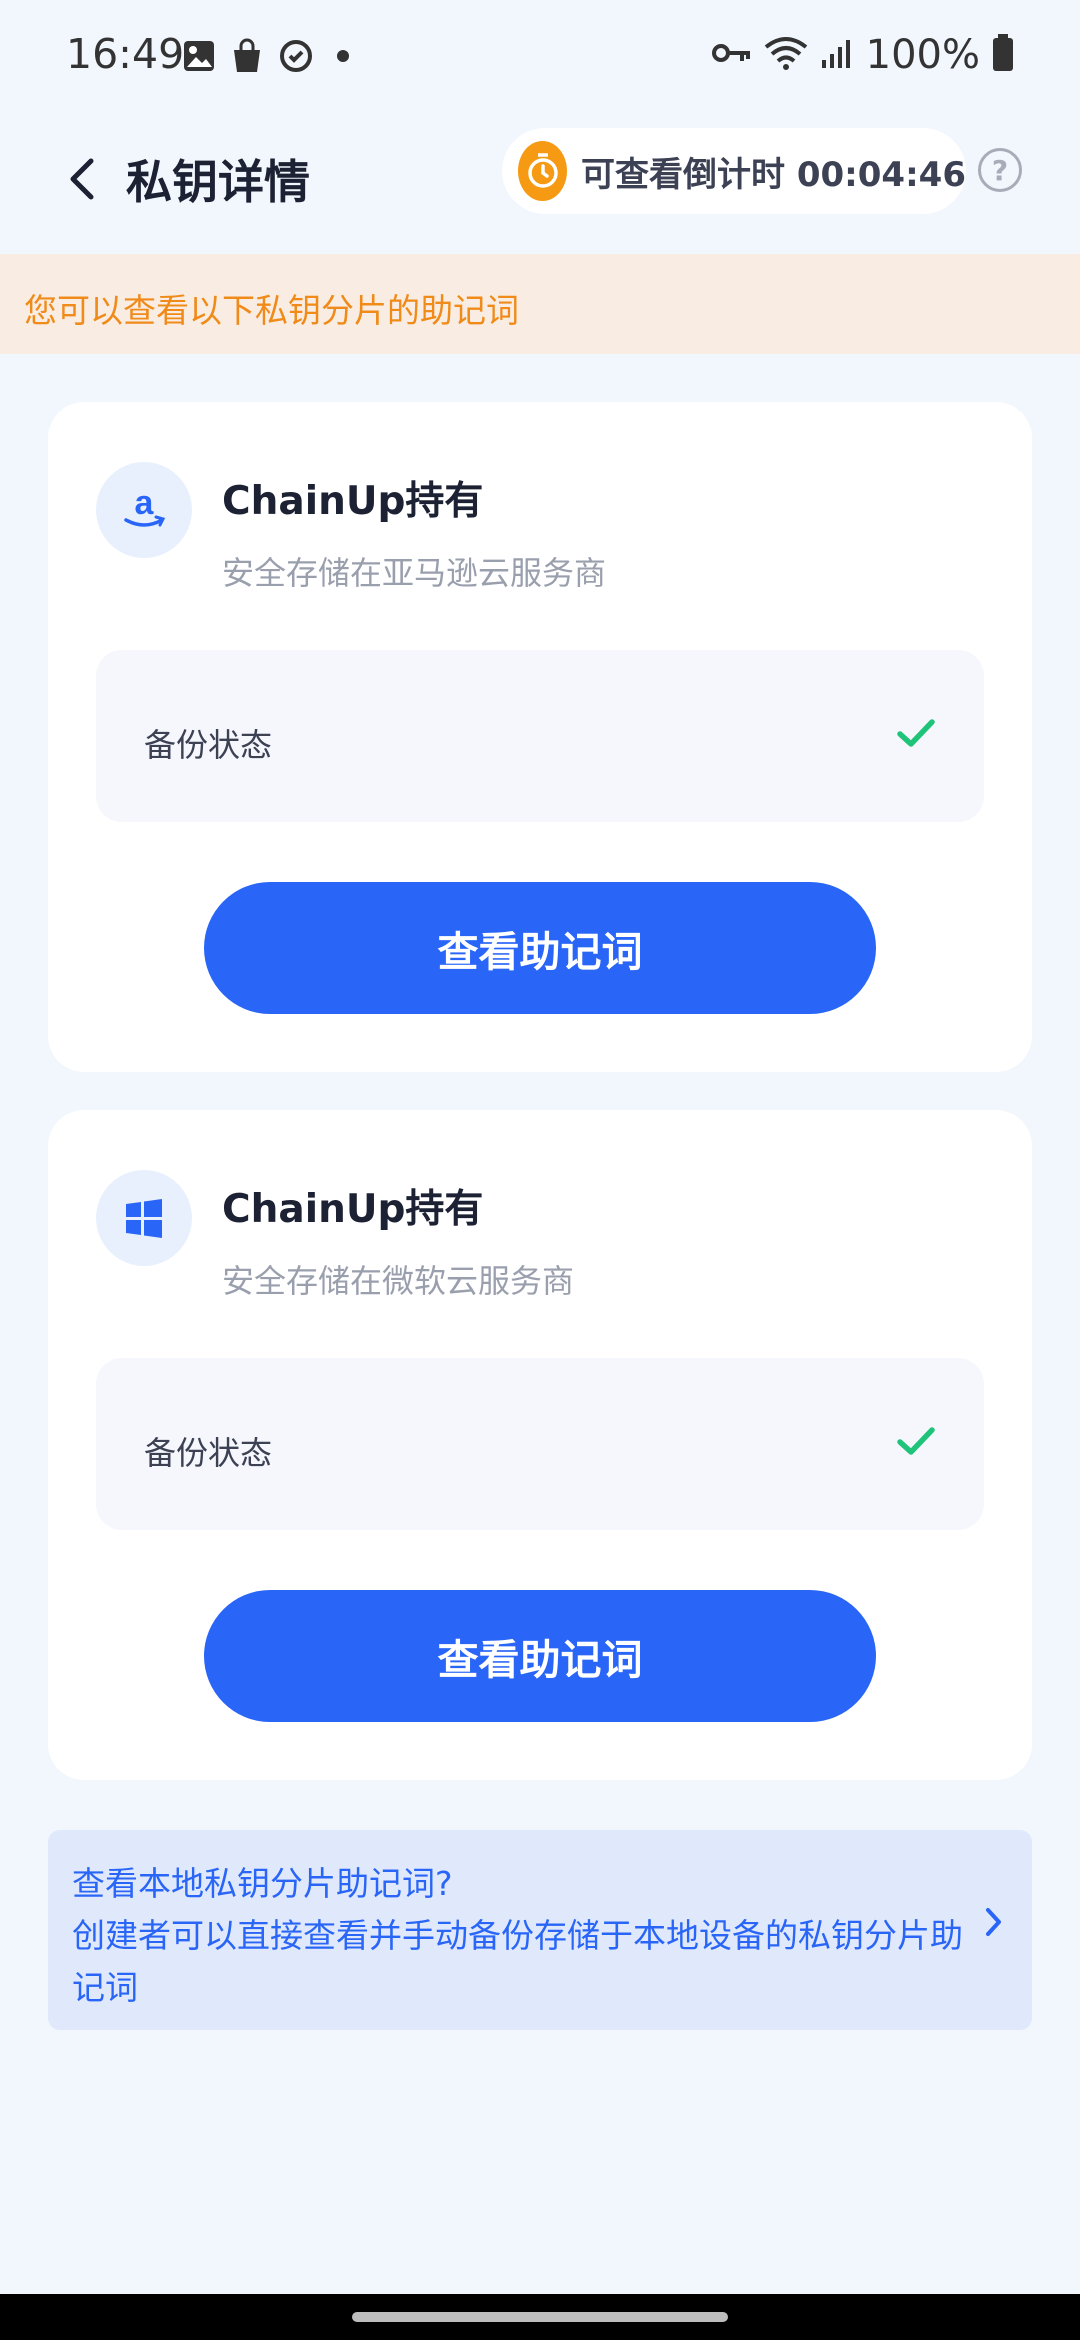 Image resolution: width=1080 pixels, height=2340 pixels. What do you see at coordinates (144, 1218) in the screenshot?
I see `windows-icon` at bounding box center [144, 1218].